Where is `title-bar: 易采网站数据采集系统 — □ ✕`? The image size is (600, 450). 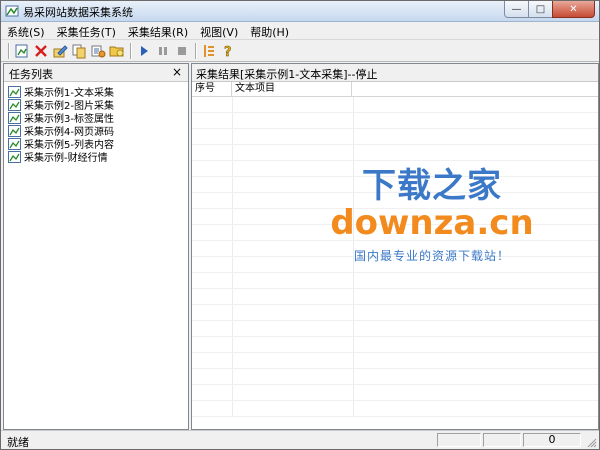
title-bar: 易采网站数据采集系统 — □ ✕ is located at coordinates (300, 11).